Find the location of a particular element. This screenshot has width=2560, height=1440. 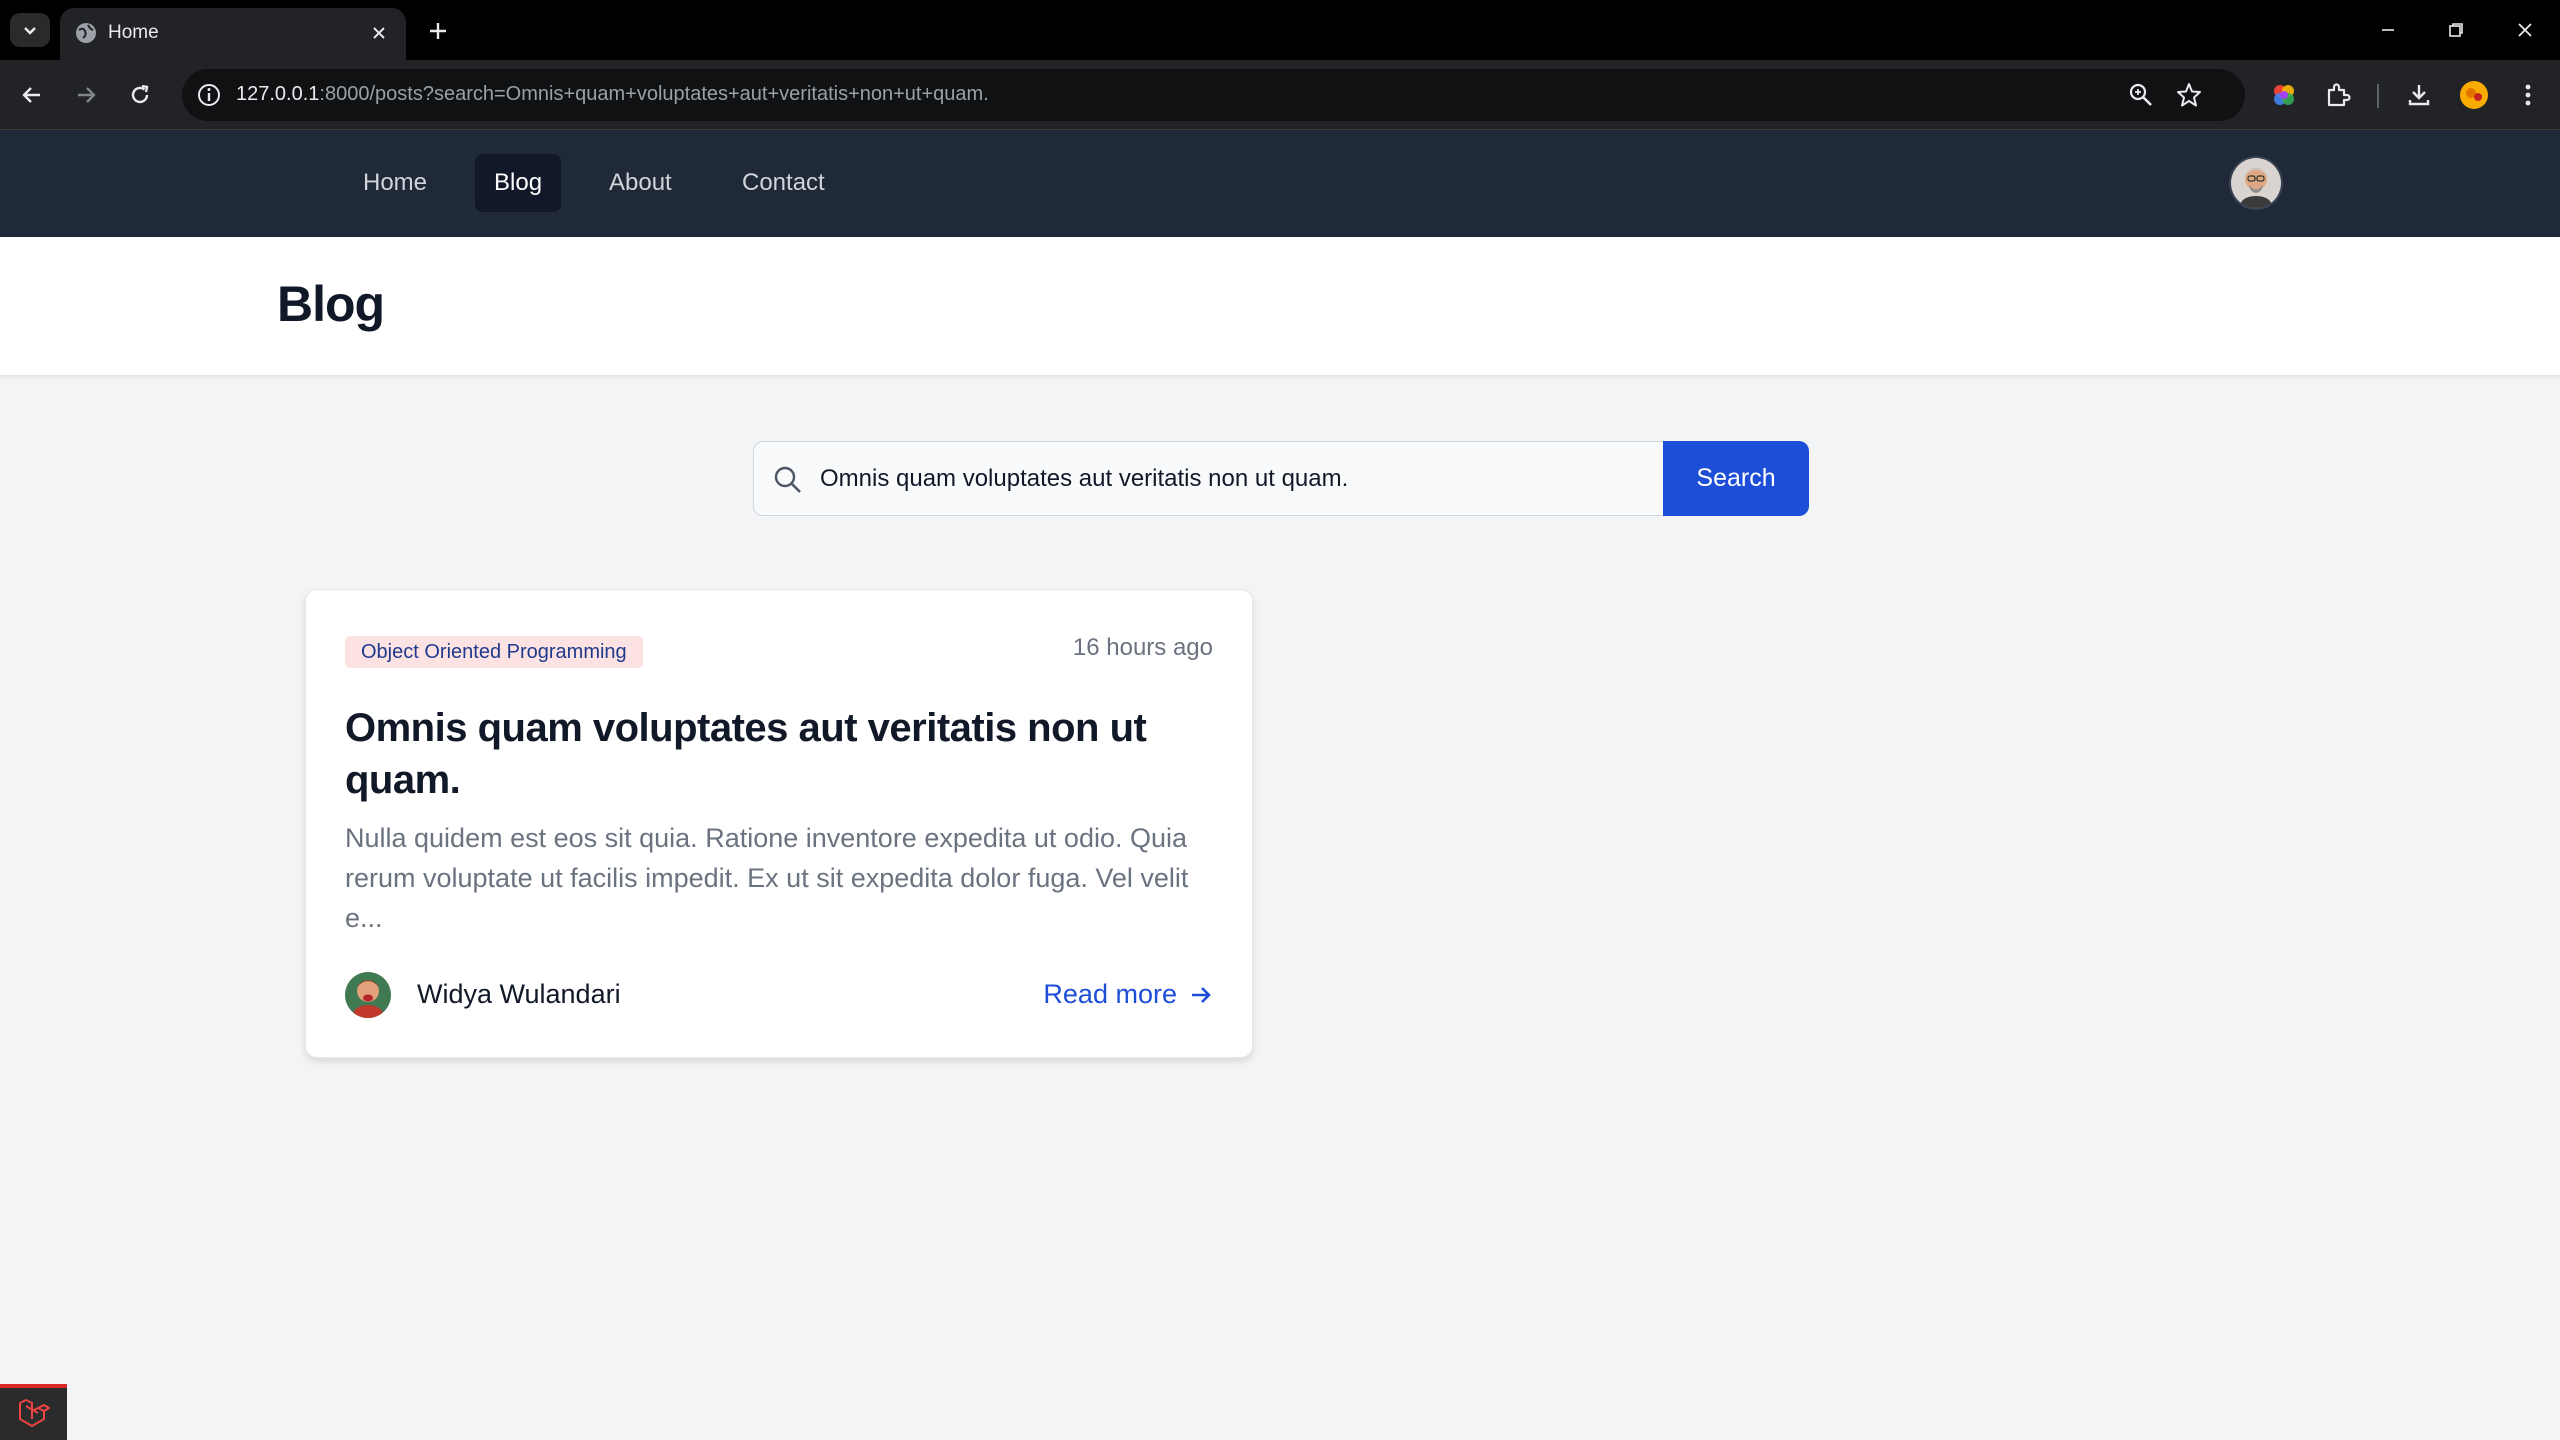

nav-link-blog: Blog is located at coordinates (518, 183).